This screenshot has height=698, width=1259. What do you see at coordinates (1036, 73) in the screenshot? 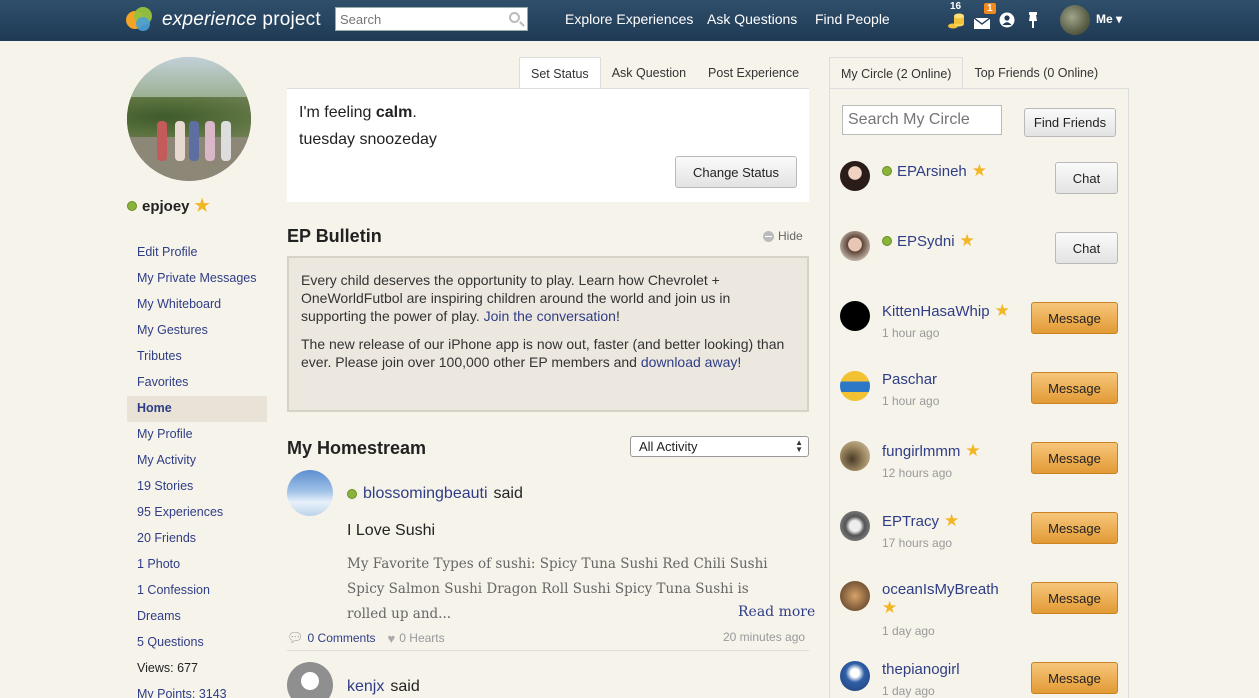
I see `tab-top-friends: Top Friends (0 Online)` at bounding box center [1036, 73].